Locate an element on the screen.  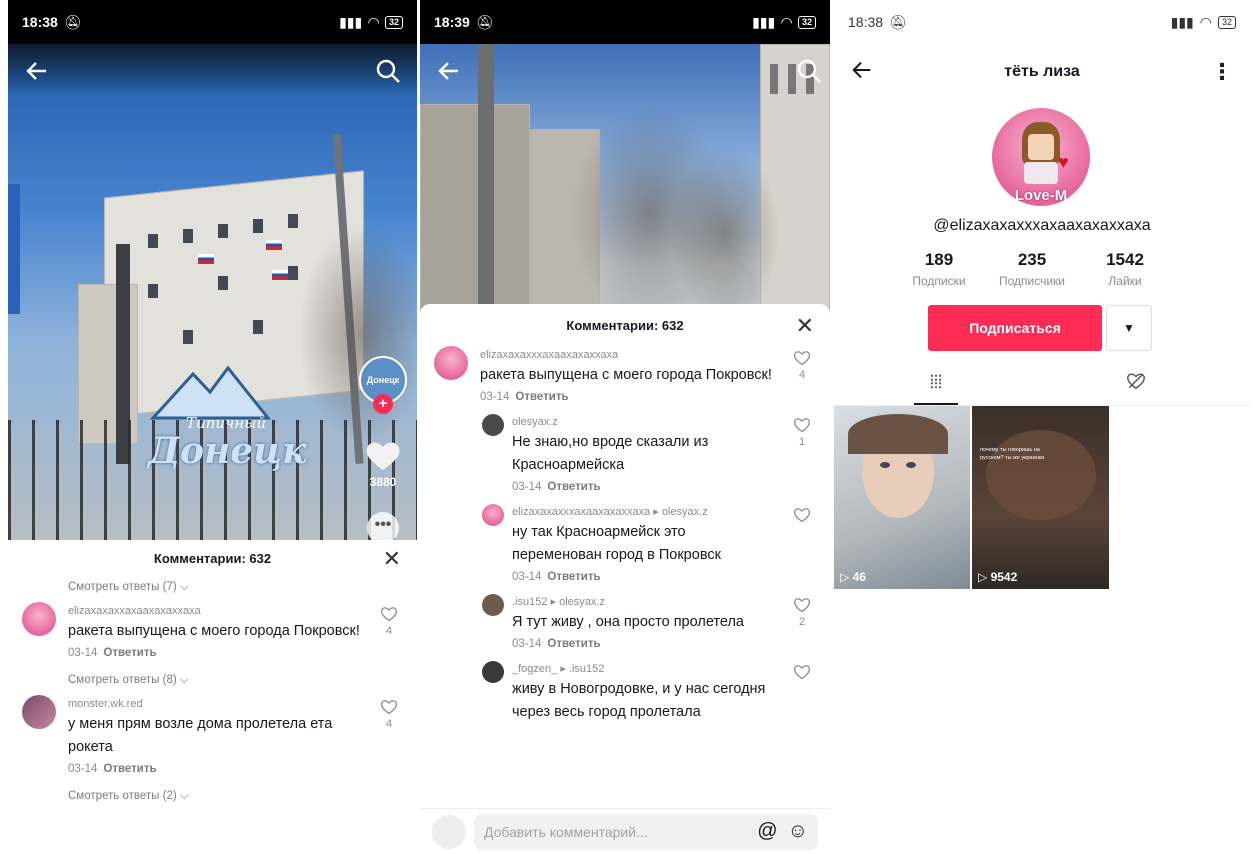
like-count: 3880 is located at coordinates (383, 482).